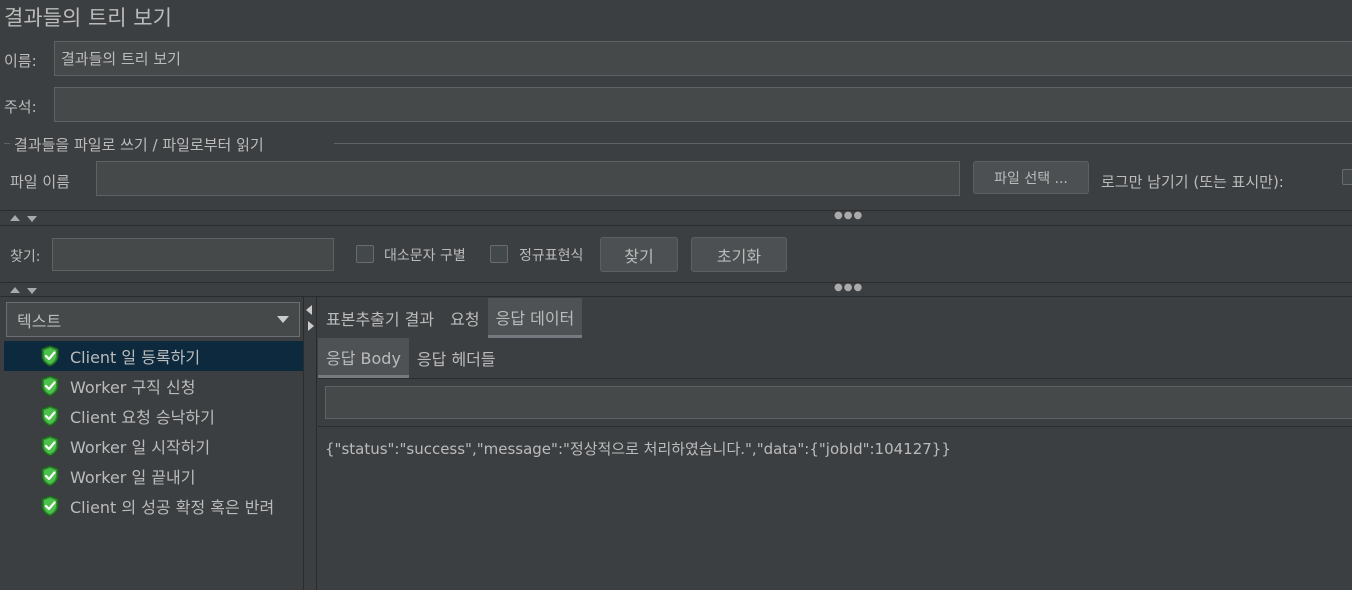 This screenshot has width=1352, height=590. Describe the element at coordinates (425, 256) in the screenshot. I see `case-sensitive-label: 대소문자 구별` at that location.